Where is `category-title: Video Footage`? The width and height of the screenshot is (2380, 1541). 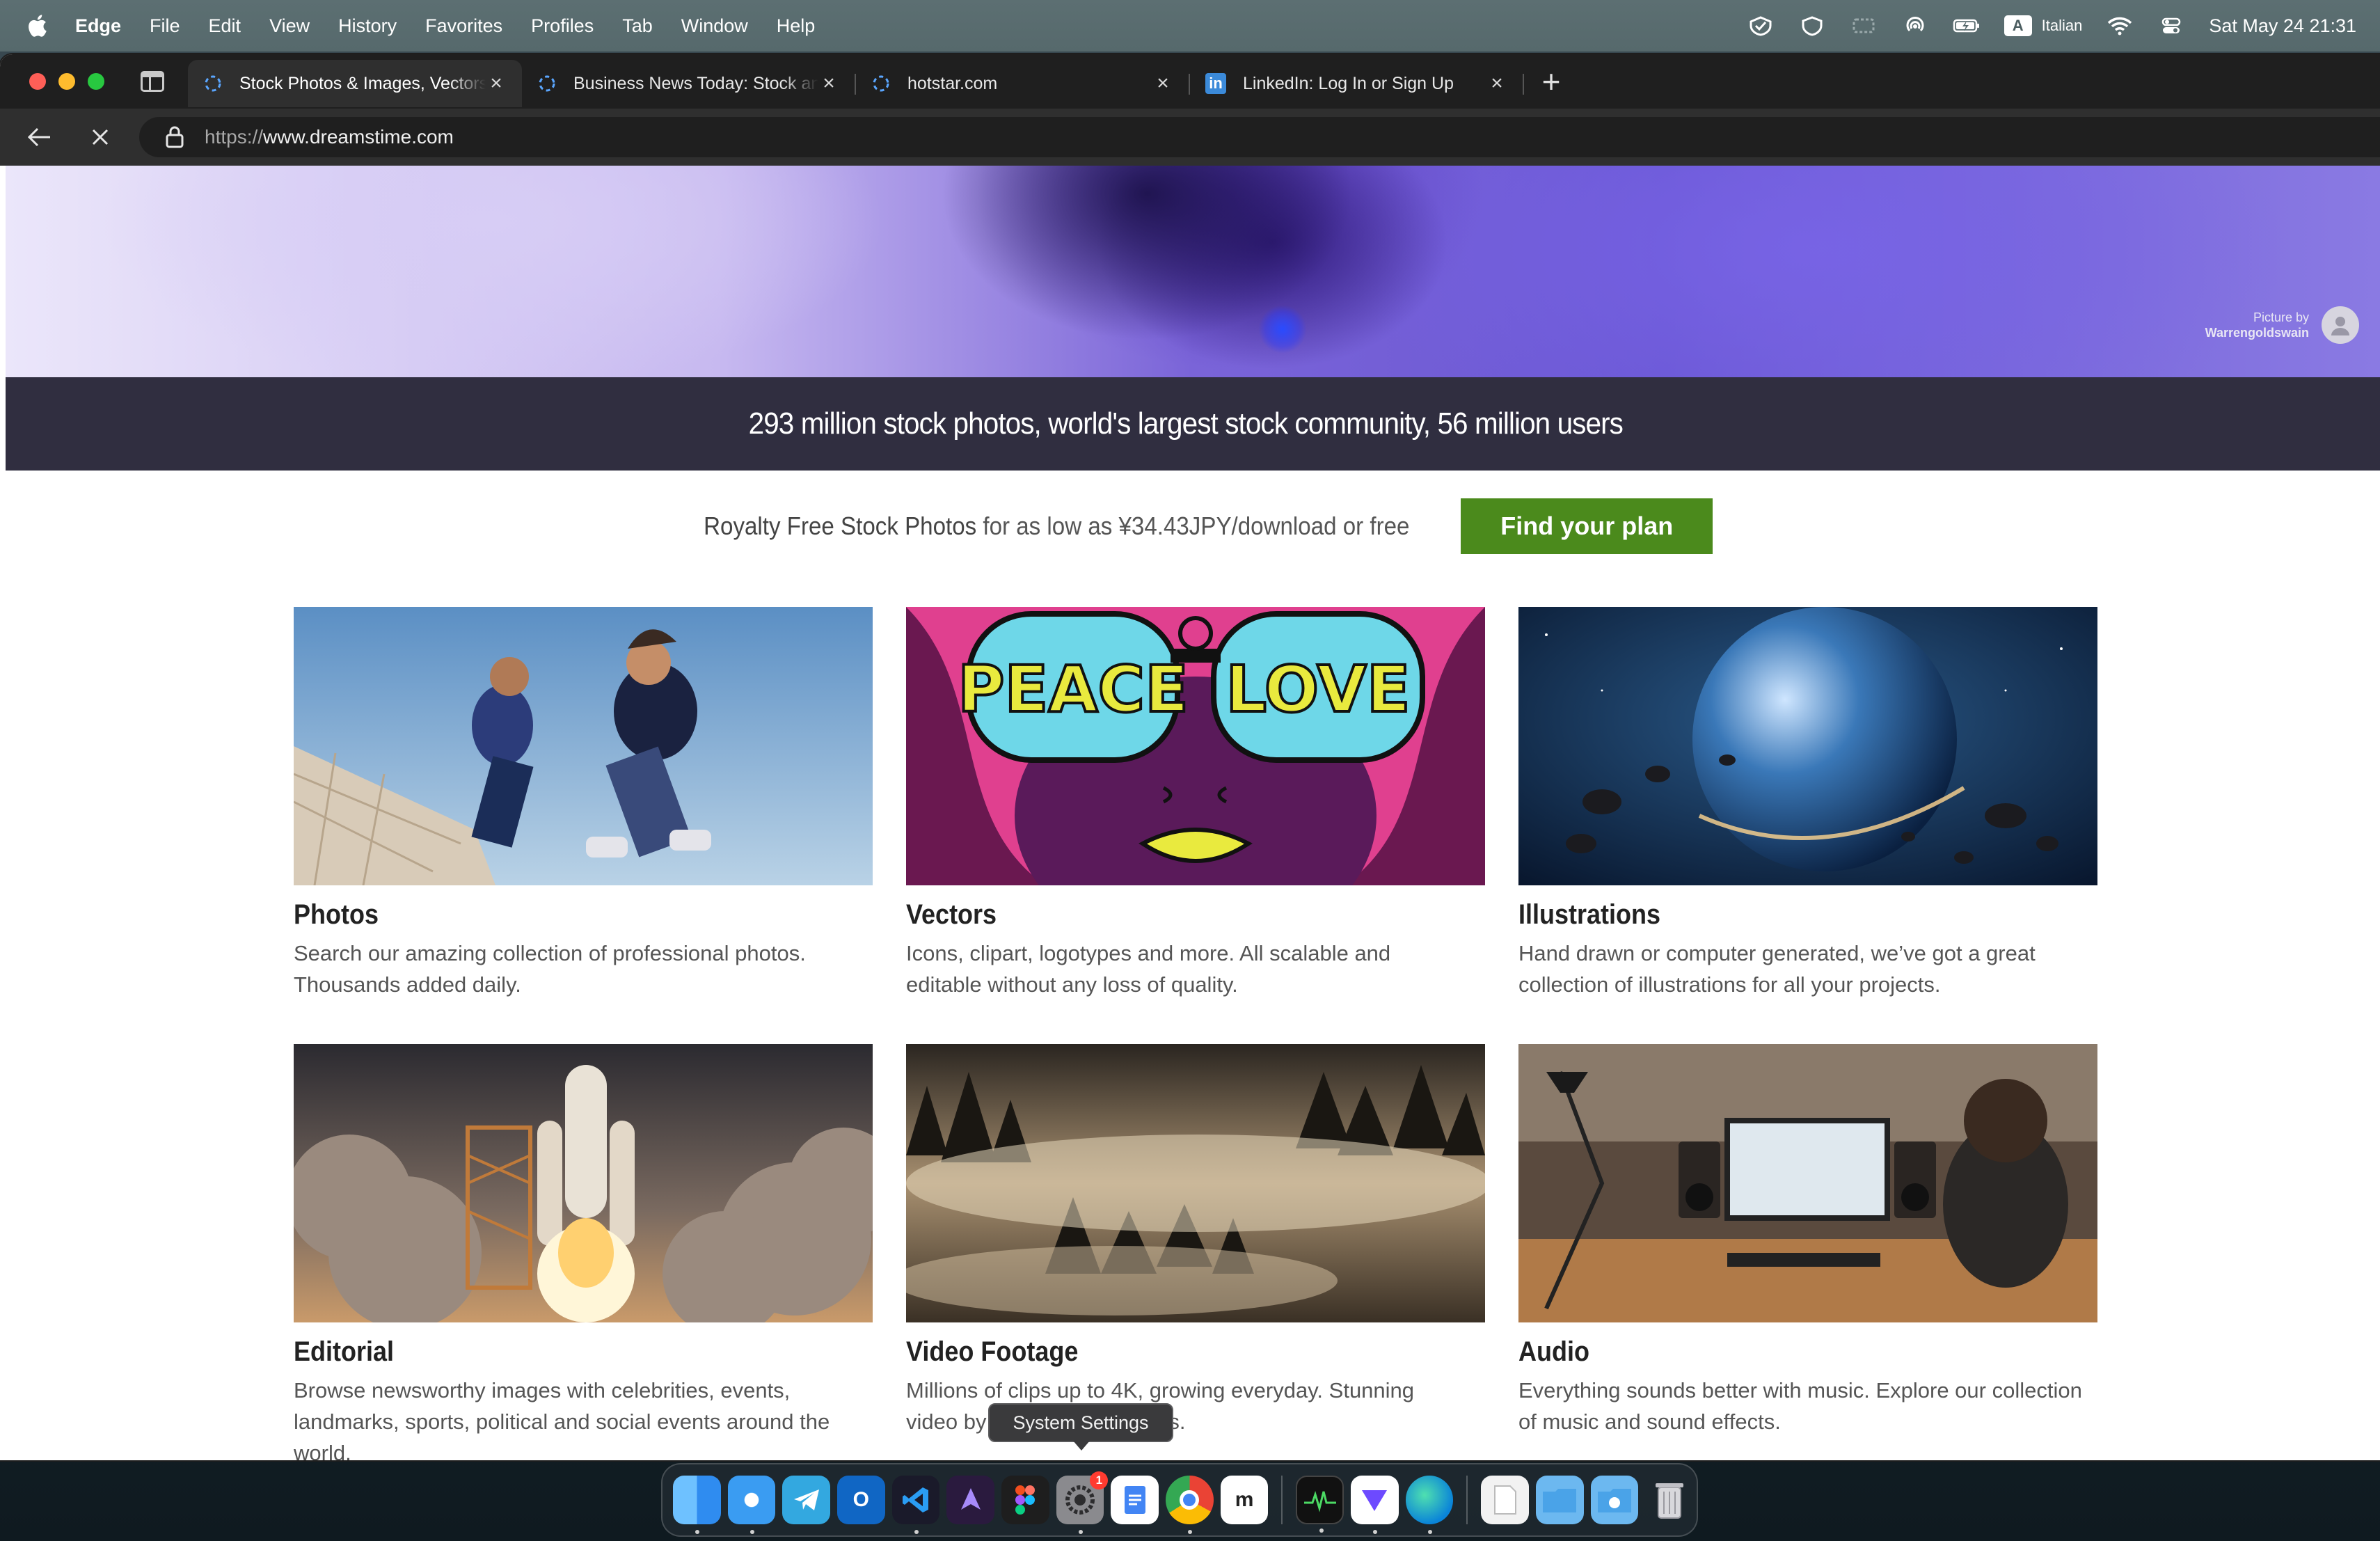 category-title: Video Footage is located at coordinates (1166, 1352).